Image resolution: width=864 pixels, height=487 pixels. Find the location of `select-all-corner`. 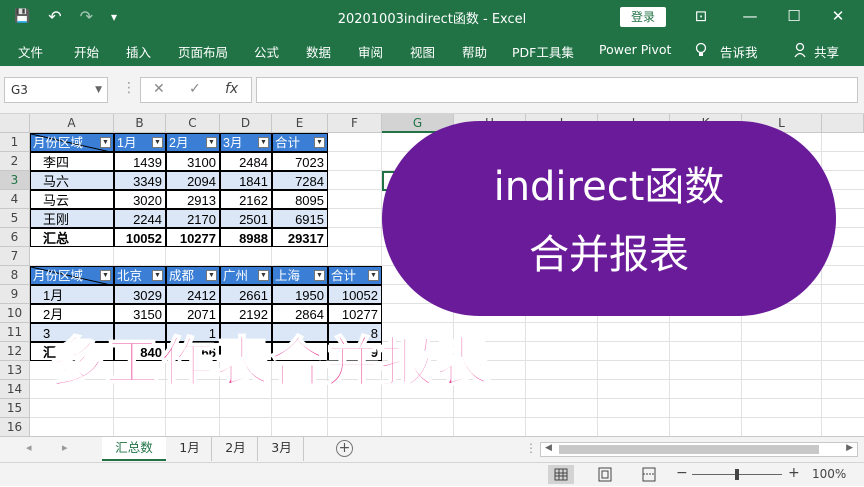

select-all-corner is located at coordinates (15, 123).